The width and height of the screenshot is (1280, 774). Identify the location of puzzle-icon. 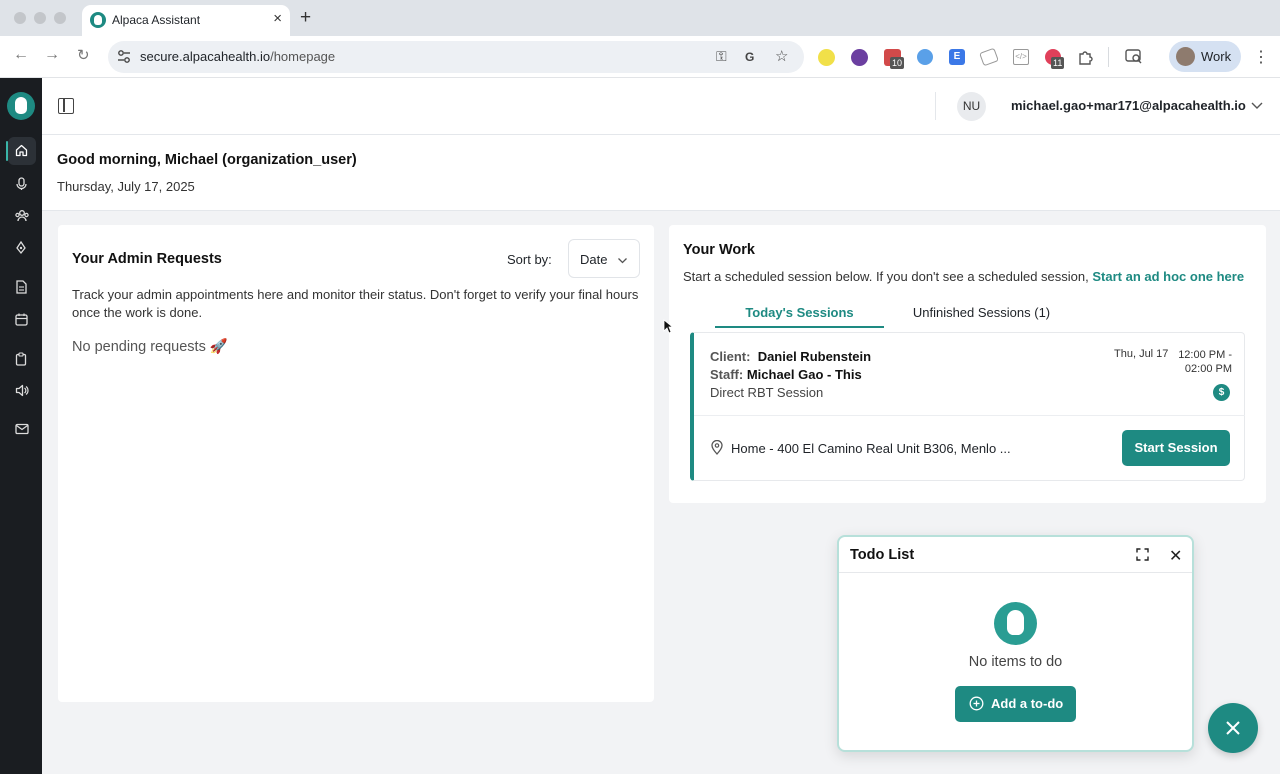
(1085, 56).